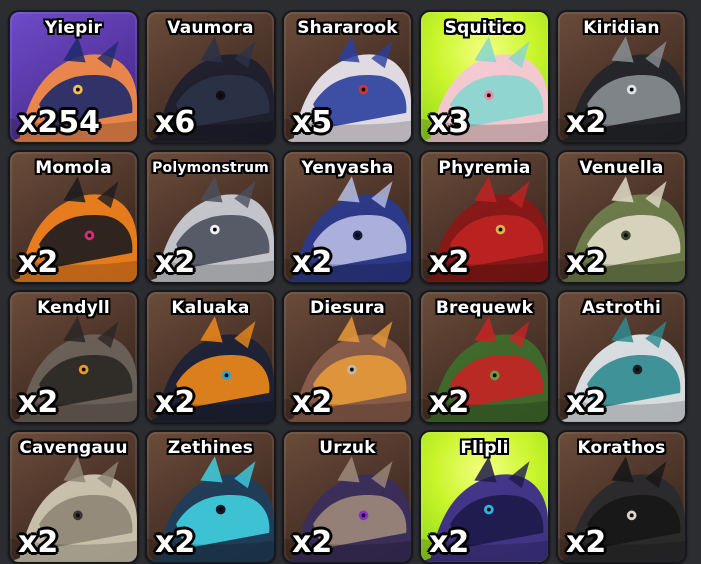 Image resolution: width=701 pixels, height=564 pixels. Describe the element at coordinates (210, 497) in the screenshot. I see `creature-card-zethines: Zethines x2` at that location.